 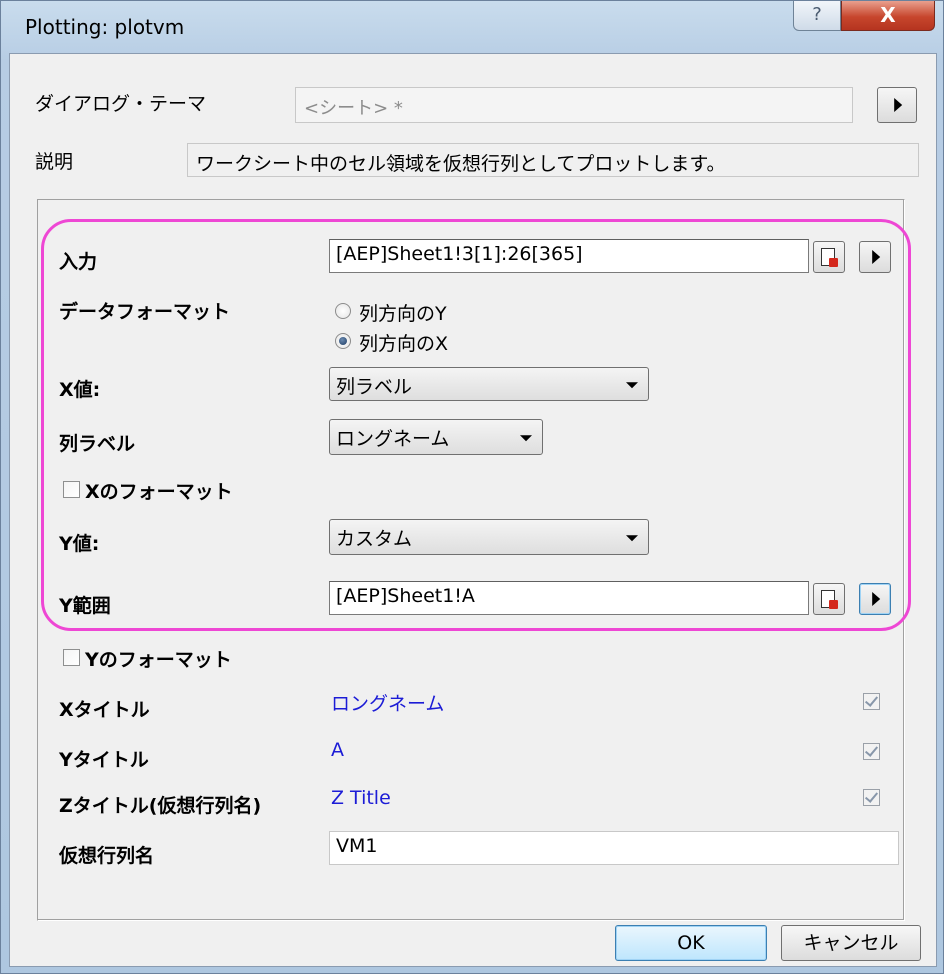 I want to click on z-title-value: Z Title, so click(x=361, y=798).